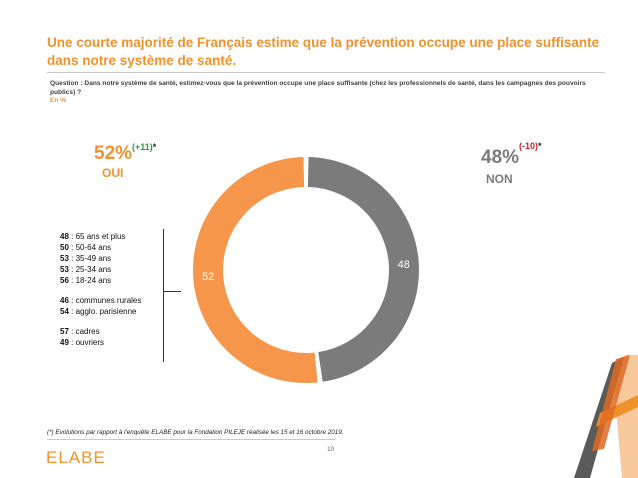  Describe the element at coordinates (255, 270) in the screenshot. I see `donut-slice-oui` at that location.